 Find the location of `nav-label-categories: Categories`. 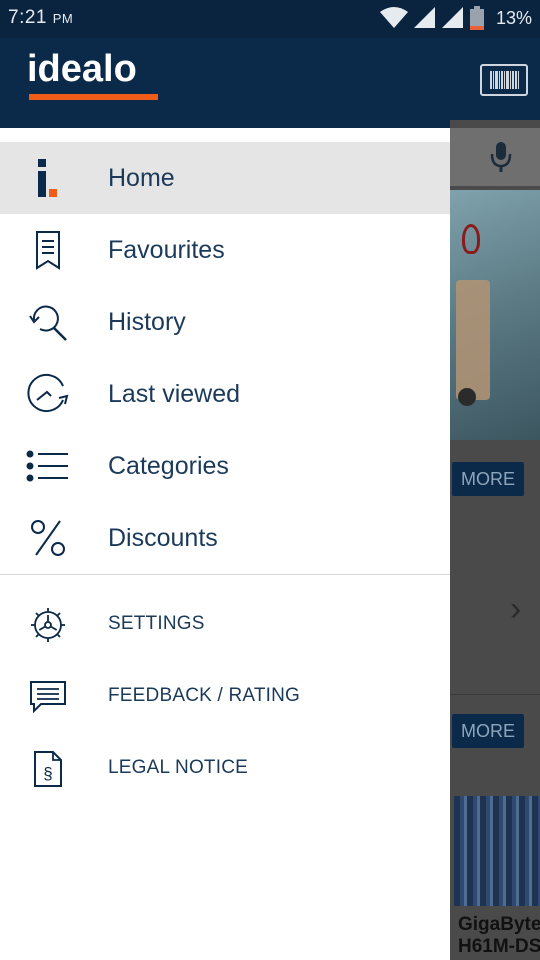

nav-label-categories: Categories is located at coordinates (168, 465).